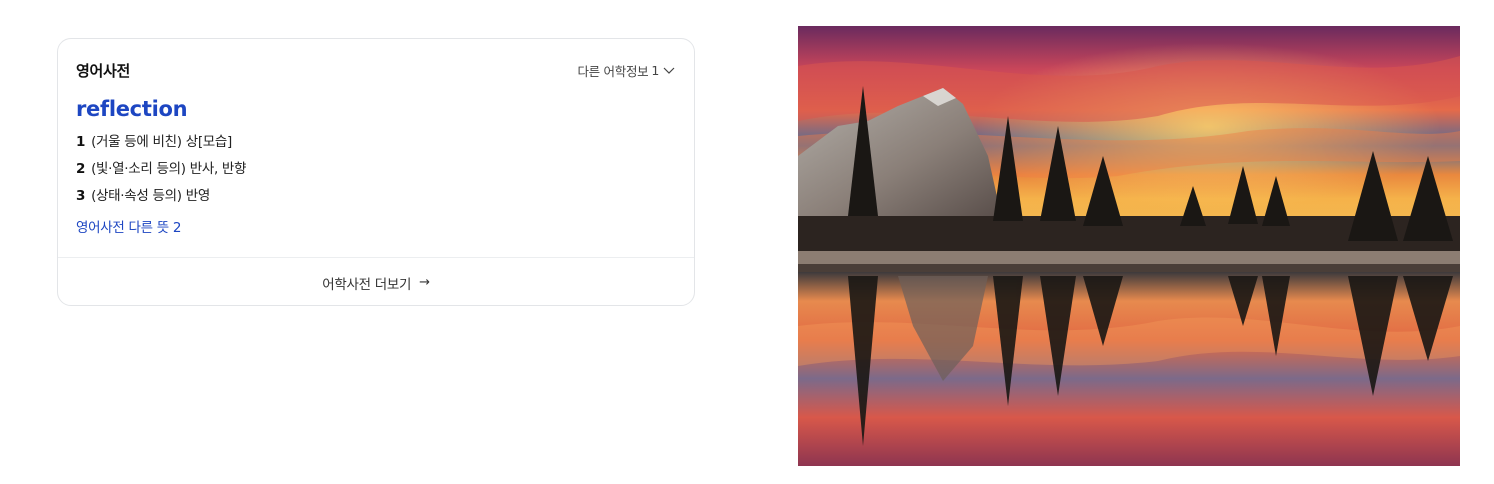 The width and height of the screenshot is (1494, 484). I want to click on chevron-down-icon, so click(669, 70).